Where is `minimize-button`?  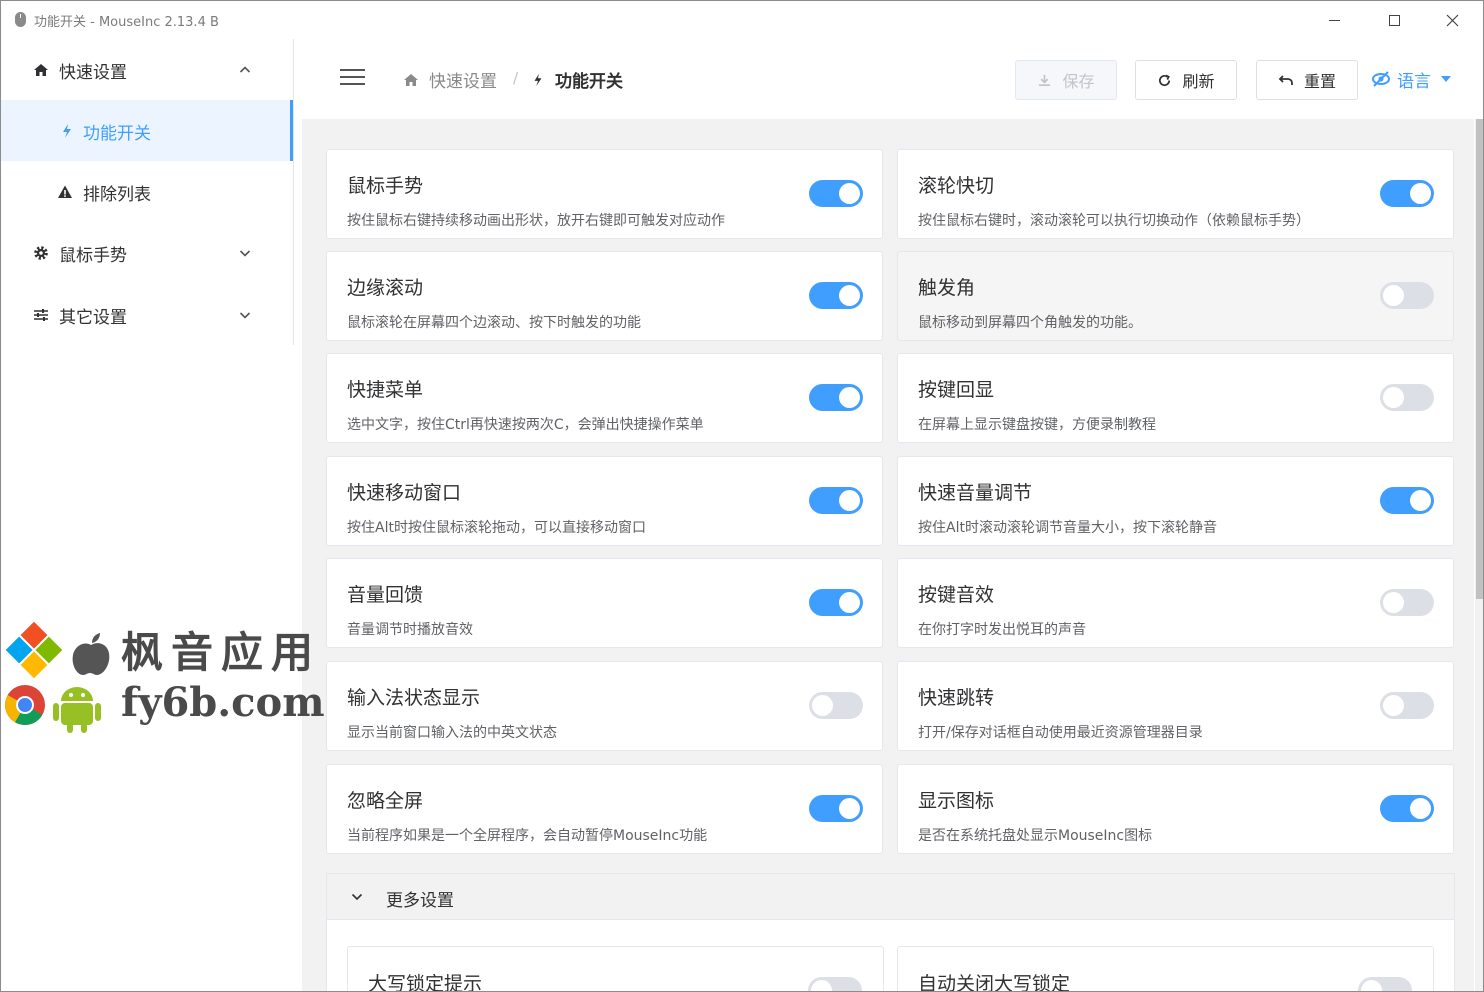
minimize-button is located at coordinates (1334, 20).